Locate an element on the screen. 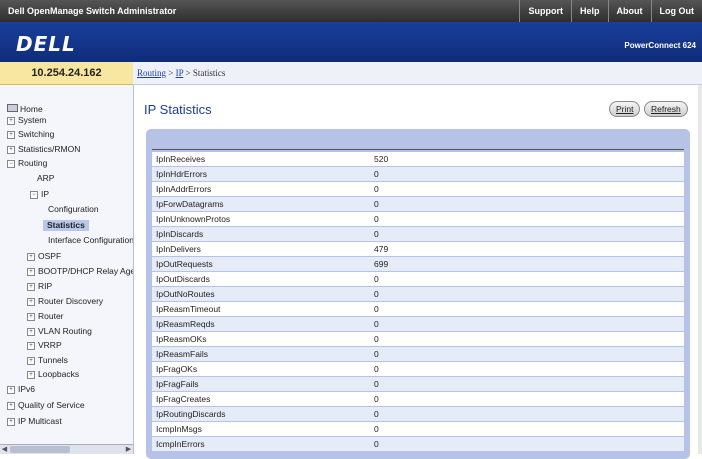 This screenshot has height=459, width=702. print-button: Print is located at coordinates (624, 109).